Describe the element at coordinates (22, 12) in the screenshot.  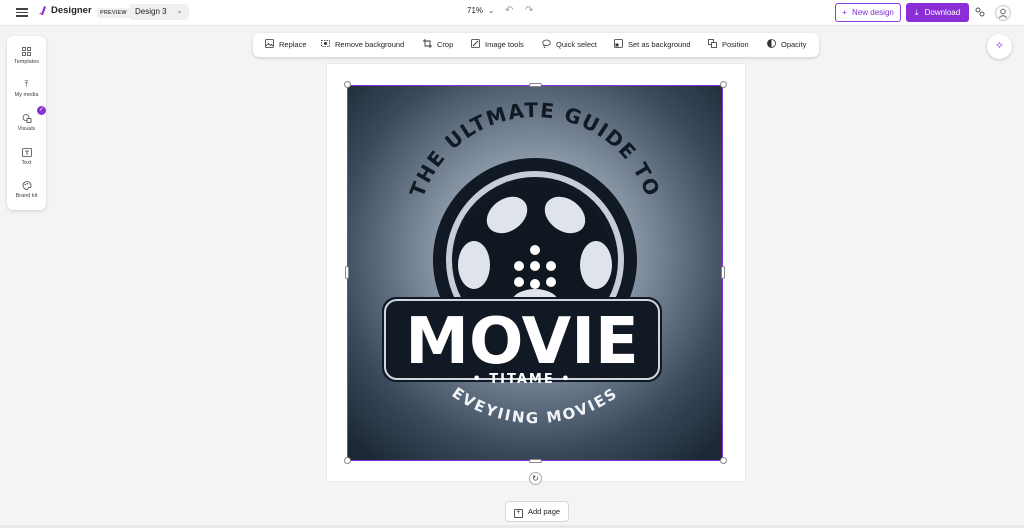
I see `menu-icon` at that location.